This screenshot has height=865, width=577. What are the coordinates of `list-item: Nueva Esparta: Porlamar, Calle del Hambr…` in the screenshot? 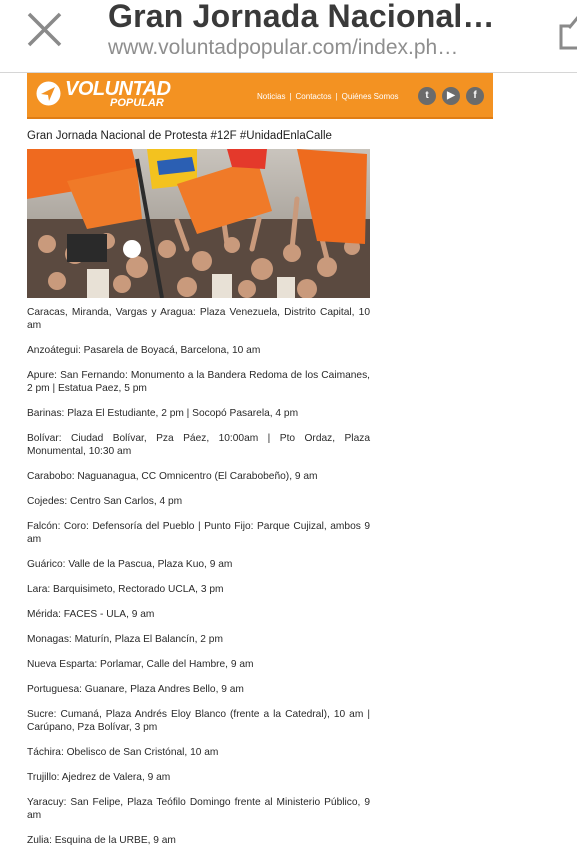 It's located at (140, 664).